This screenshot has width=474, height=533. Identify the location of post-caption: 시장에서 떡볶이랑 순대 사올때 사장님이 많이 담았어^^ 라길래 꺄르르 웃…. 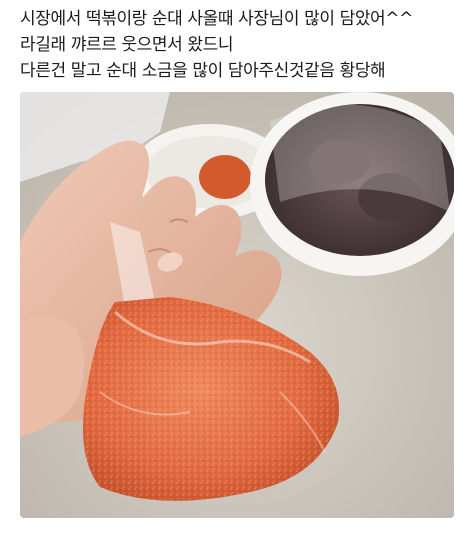
(240, 45).